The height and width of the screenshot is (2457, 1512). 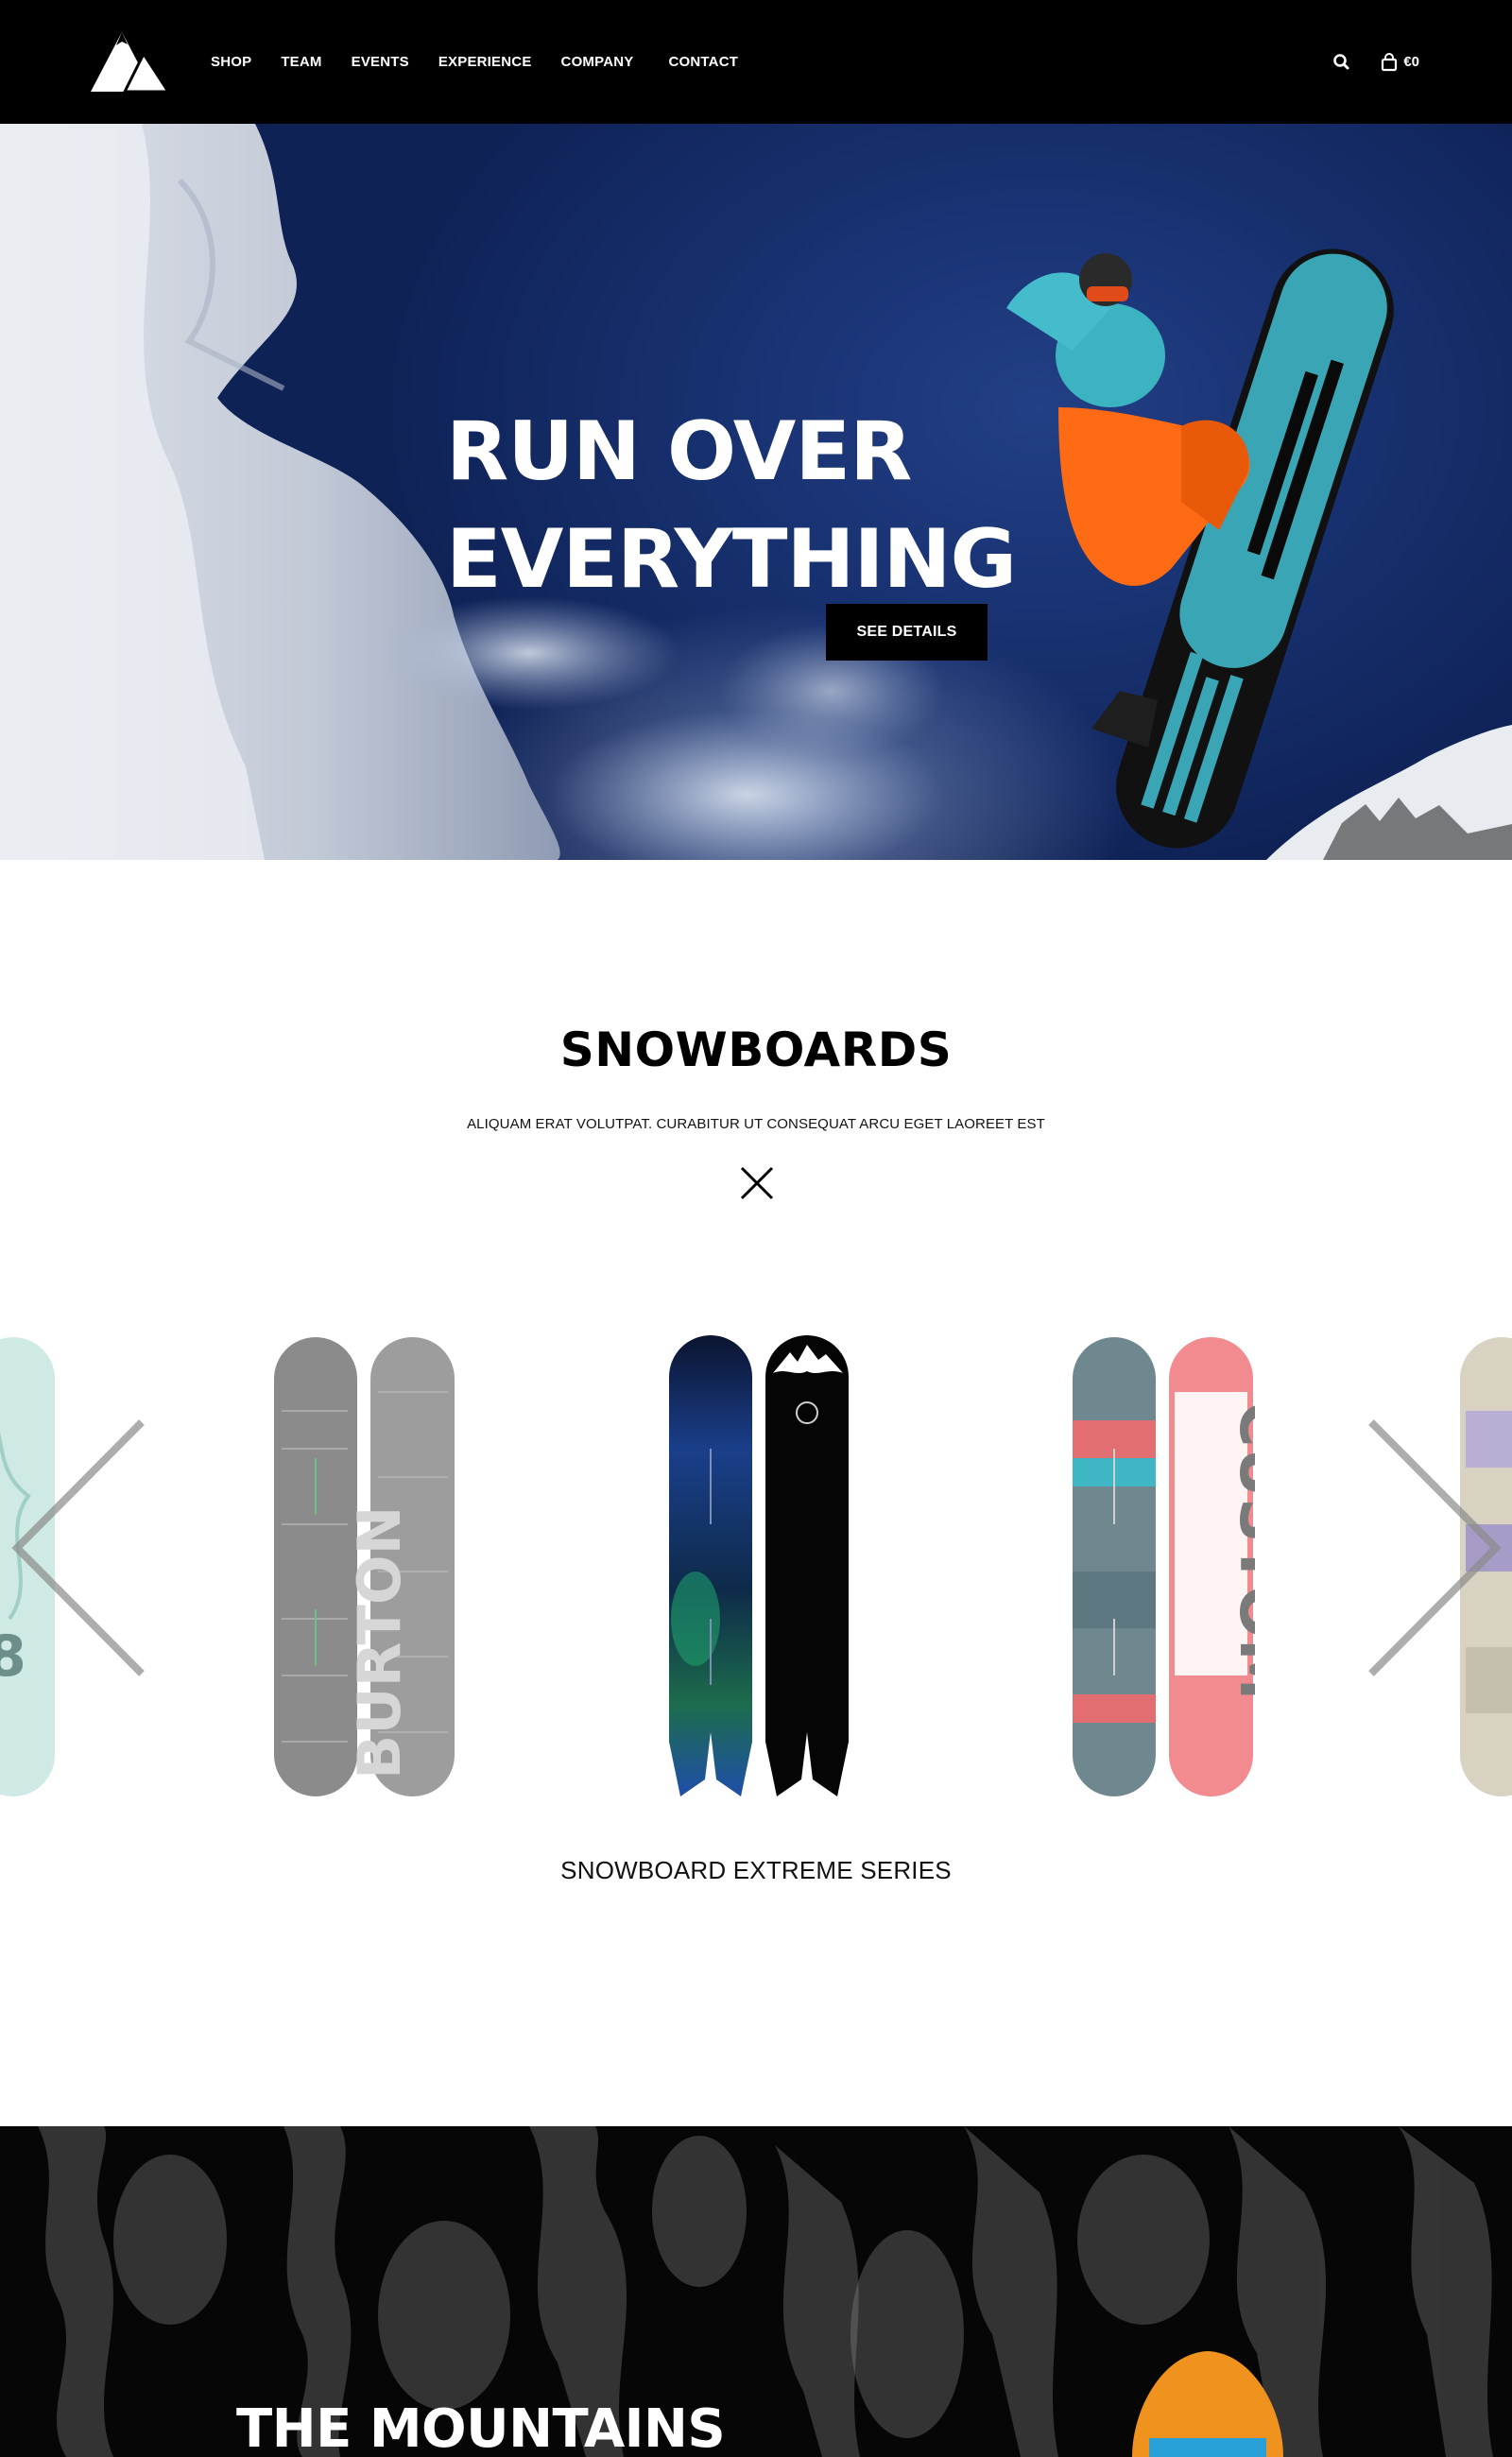 I want to click on chevron-right-icon, so click(x=1434, y=1548).